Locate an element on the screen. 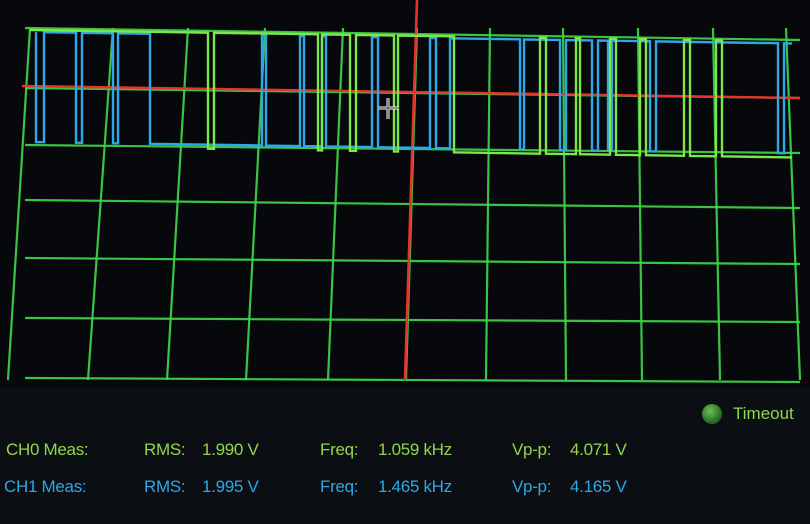 The image size is (810, 524). ch0-rms-label: RMS: is located at coordinates (165, 449).